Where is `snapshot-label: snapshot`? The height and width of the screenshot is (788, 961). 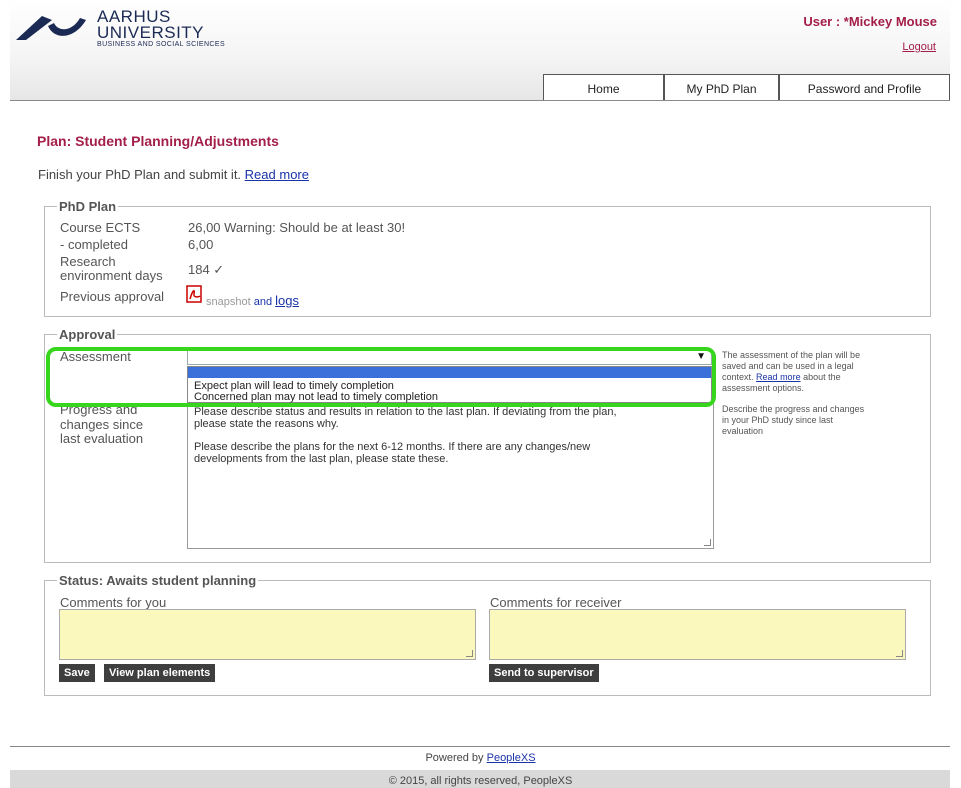
snapshot-label: snapshot is located at coordinates (228, 302).